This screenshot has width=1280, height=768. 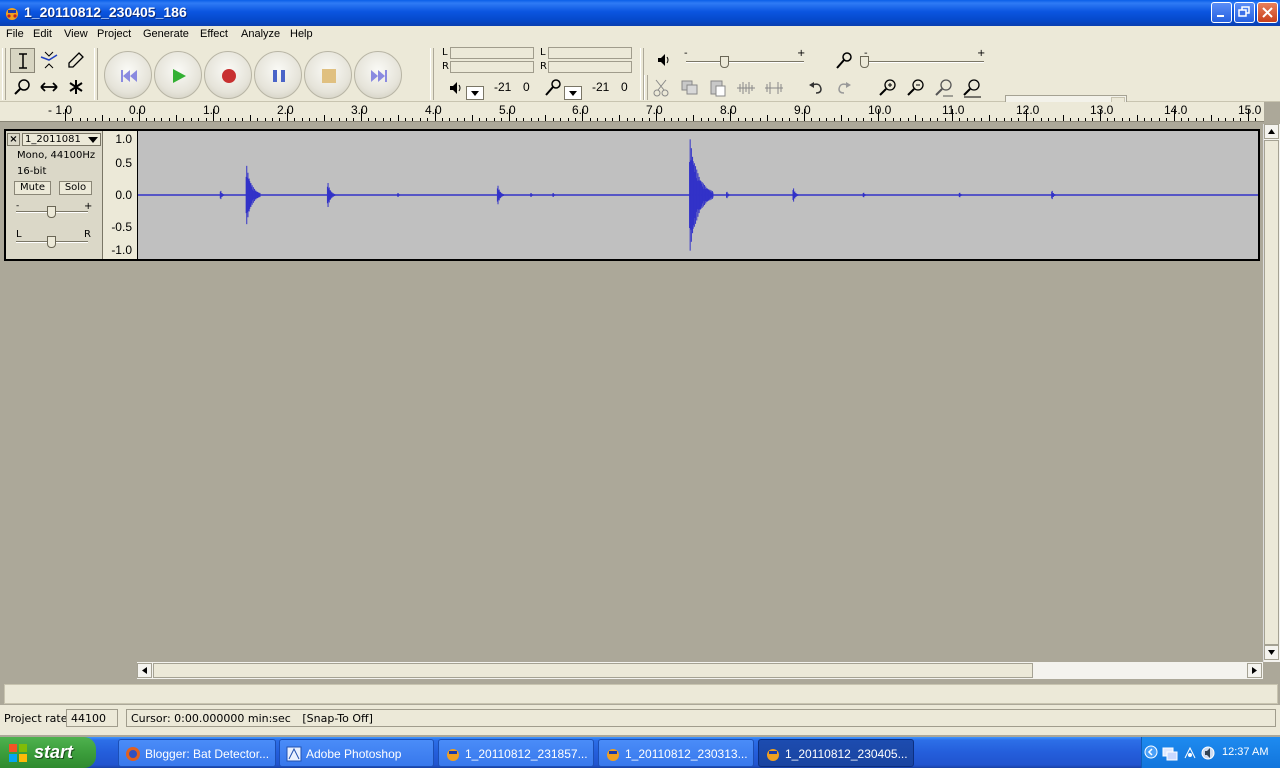 What do you see at coordinates (144, 670) in the screenshot?
I see `scroll-left-button` at bounding box center [144, 670].